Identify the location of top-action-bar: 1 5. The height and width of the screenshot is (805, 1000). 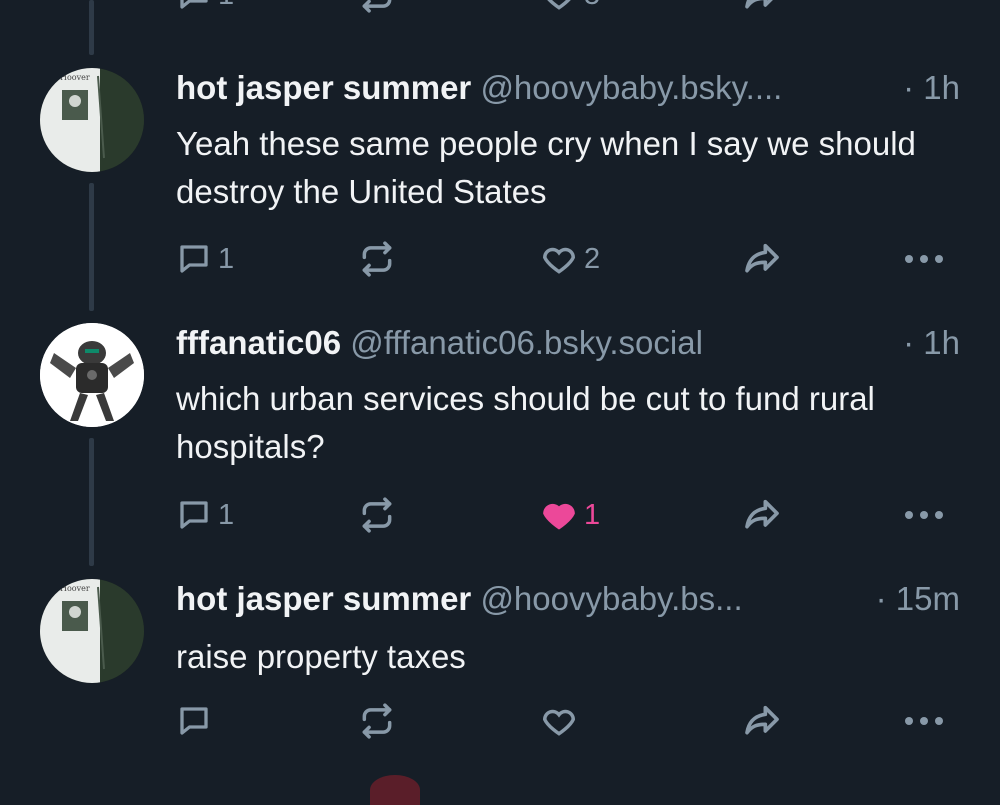
(500, 10).